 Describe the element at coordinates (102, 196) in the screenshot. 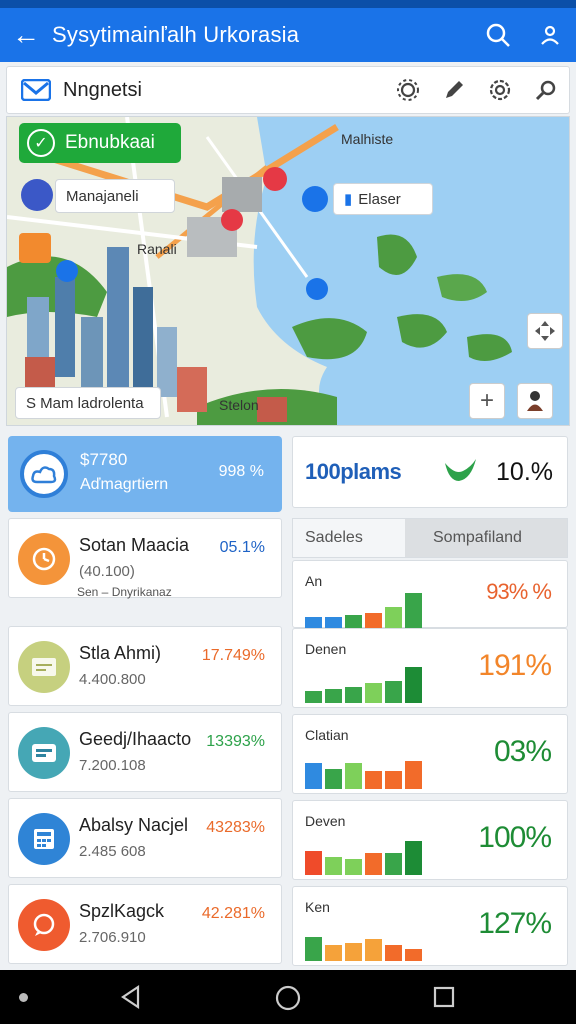

I see `location-chip-label: Manajaneli` at that location.